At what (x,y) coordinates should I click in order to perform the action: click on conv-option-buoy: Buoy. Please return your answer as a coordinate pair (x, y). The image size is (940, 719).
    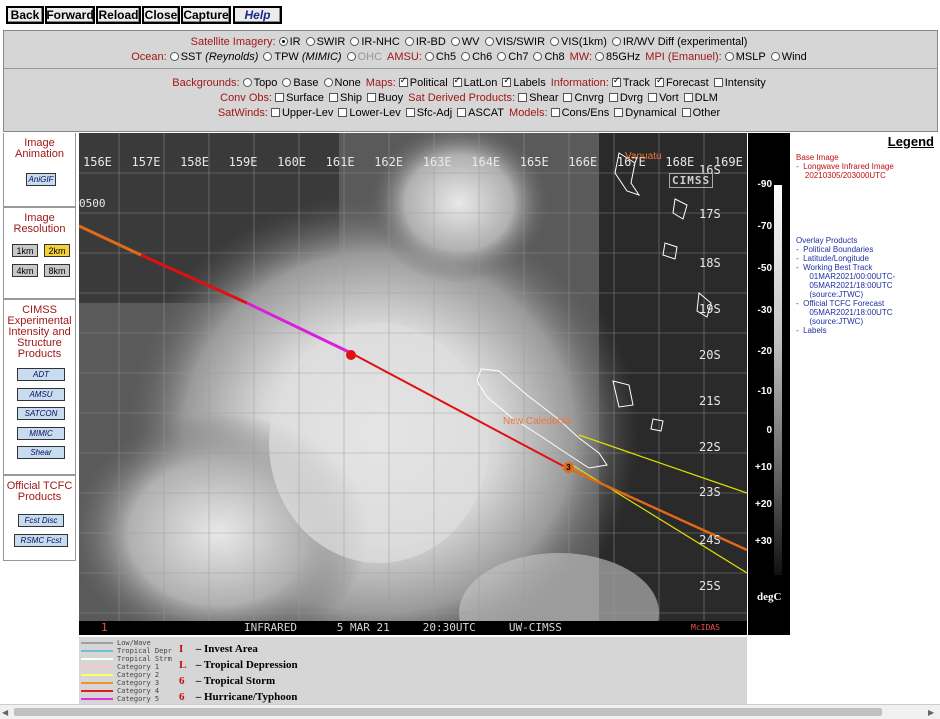
    Looking at the image, I should click on (385, 98).